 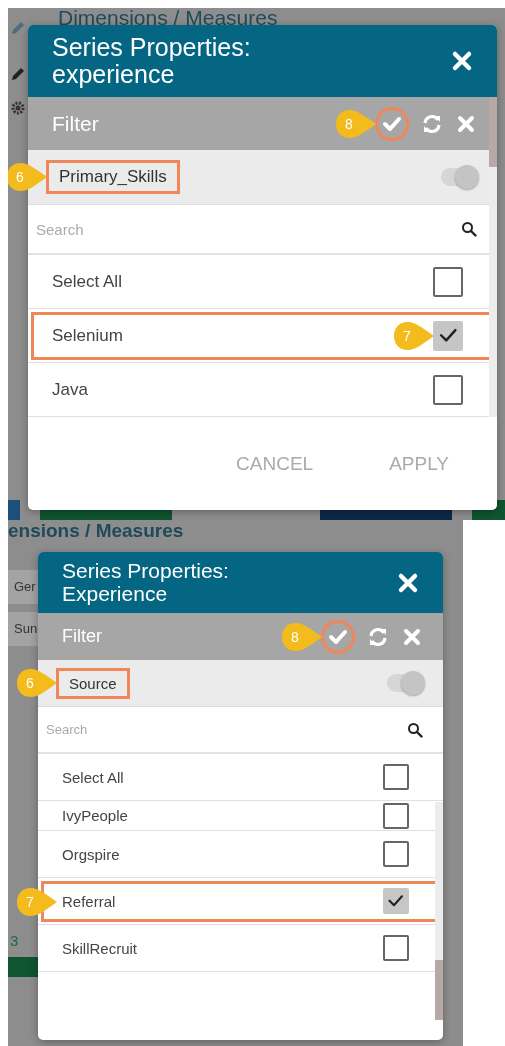 What do you see at coordinates (87, 335) in the screenshot?
I see `option-label: Selenium` at bounding box center [87, 335].